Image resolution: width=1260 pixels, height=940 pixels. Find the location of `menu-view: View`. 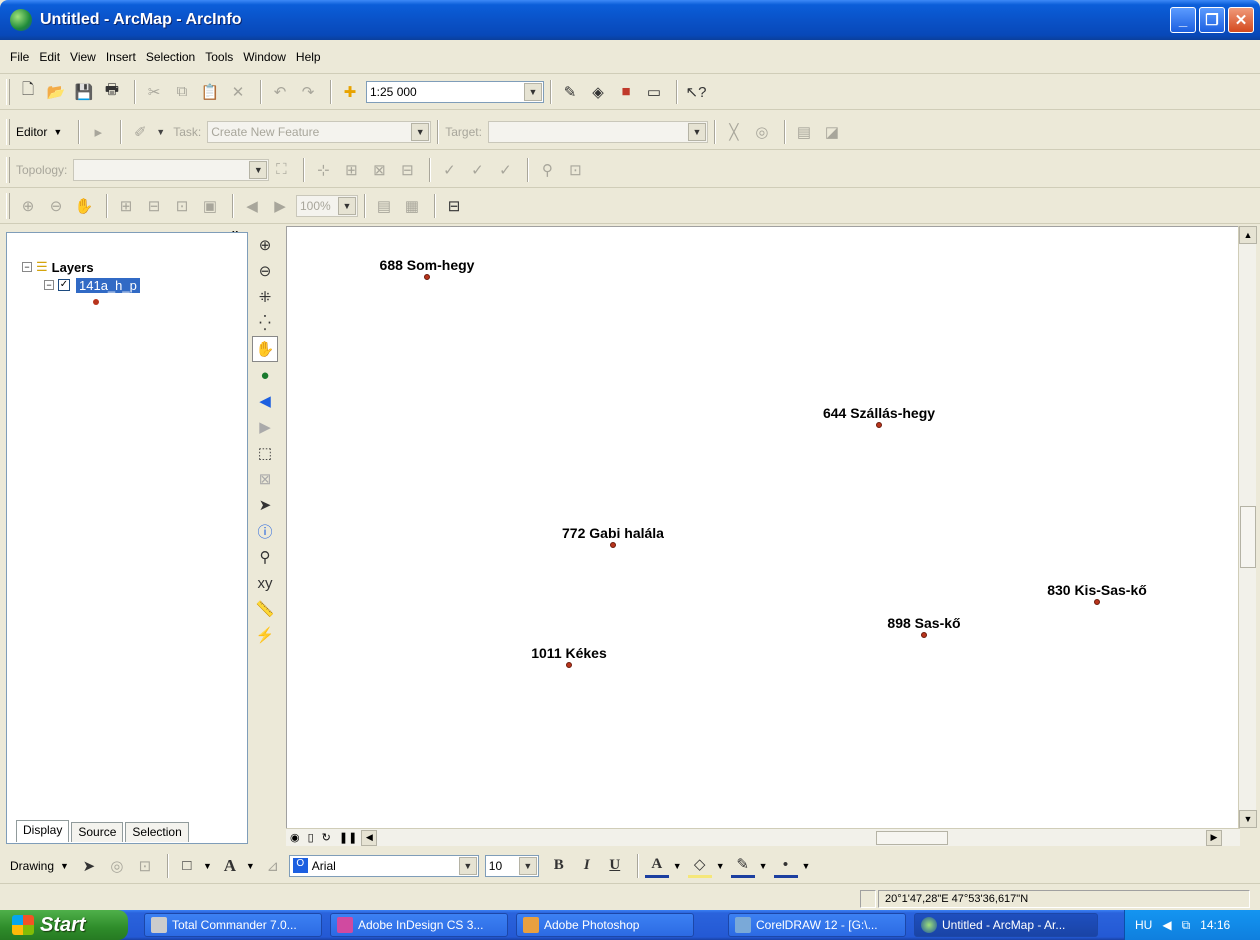

menu-view: View is located at coordinates (83, 57).